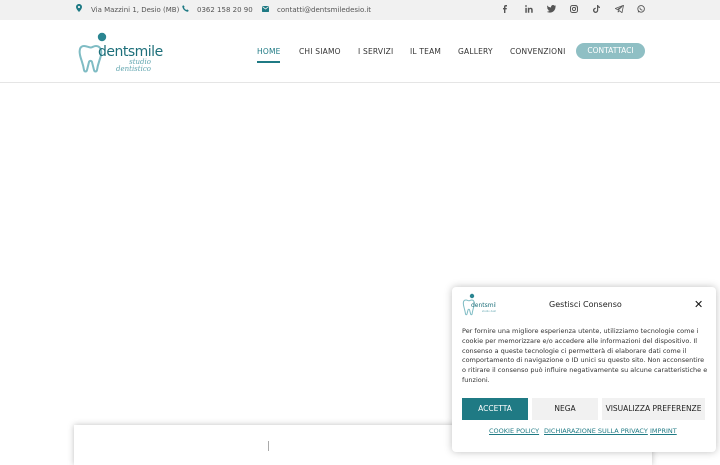 The width and height of the screenshot is (720, 465). I want to click on phone-item: 0362 158 20 90, so click(217, 10).